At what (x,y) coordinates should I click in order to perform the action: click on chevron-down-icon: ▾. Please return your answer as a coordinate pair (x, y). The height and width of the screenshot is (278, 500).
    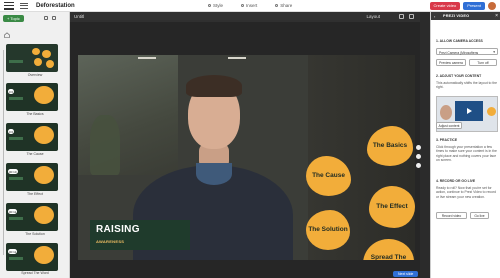
    Looking at the image, I should click on (494, 52).